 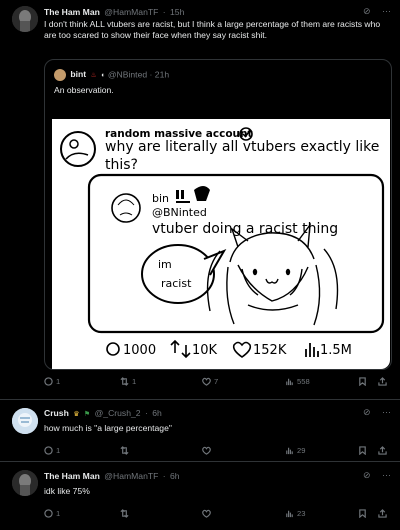 I want to click on meme-stats: 1000 10K 152K 1.5M, so click(x=229, y=349).